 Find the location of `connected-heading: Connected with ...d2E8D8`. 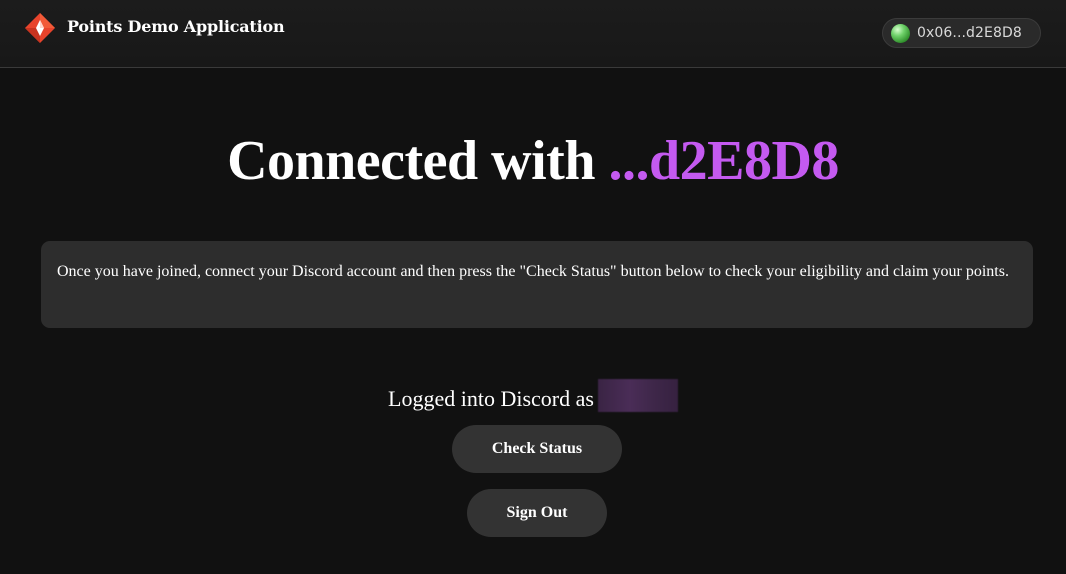

connected-heading: Connected with ...d2E8D8 is located at coordinates (533, 161).